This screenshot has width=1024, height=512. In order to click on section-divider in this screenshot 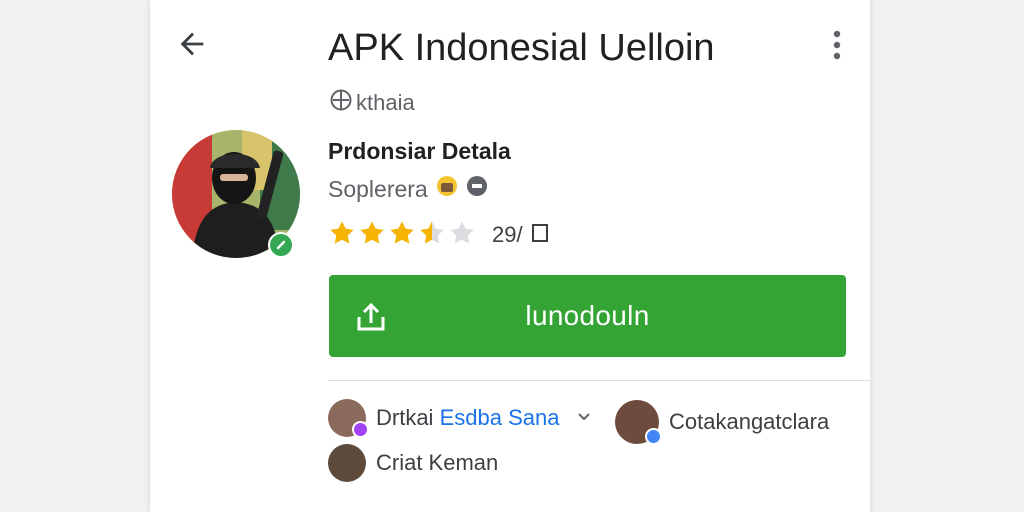, I will do `click(599, 380)`.